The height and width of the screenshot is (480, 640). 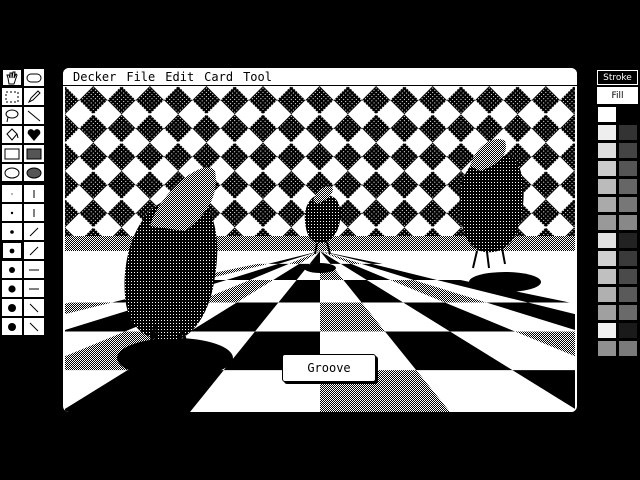 I want to click on menu-card: Card, so click(x=218, y=77).